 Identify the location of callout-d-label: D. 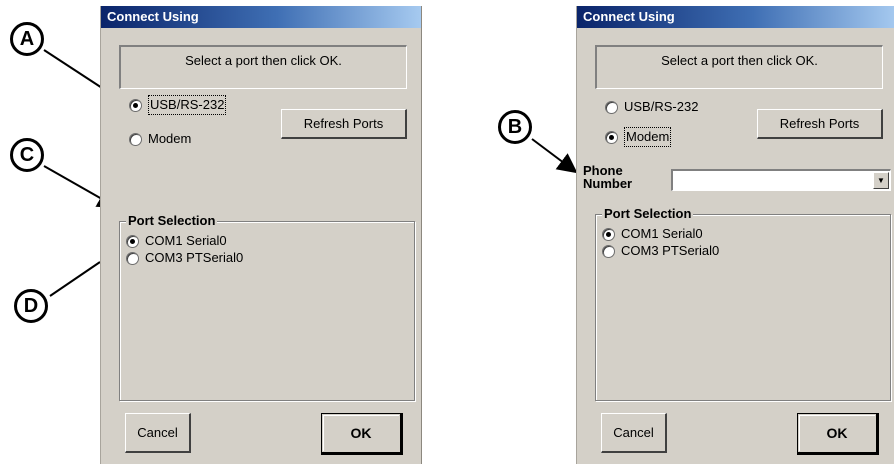
(31, 305).